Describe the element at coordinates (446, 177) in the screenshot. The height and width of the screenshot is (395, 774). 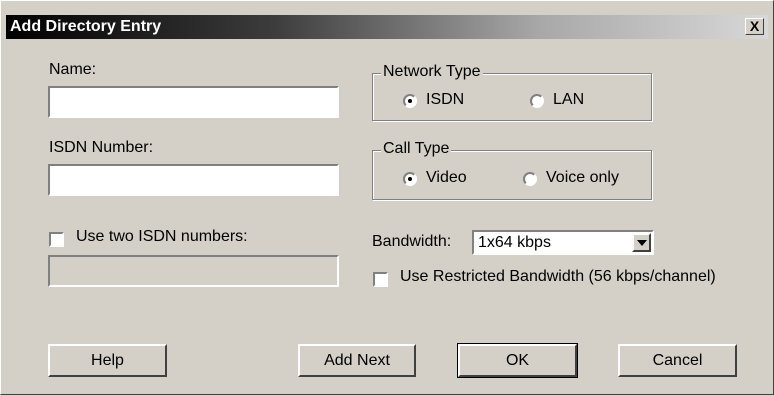
I see `call-video-label: Video` at that location.